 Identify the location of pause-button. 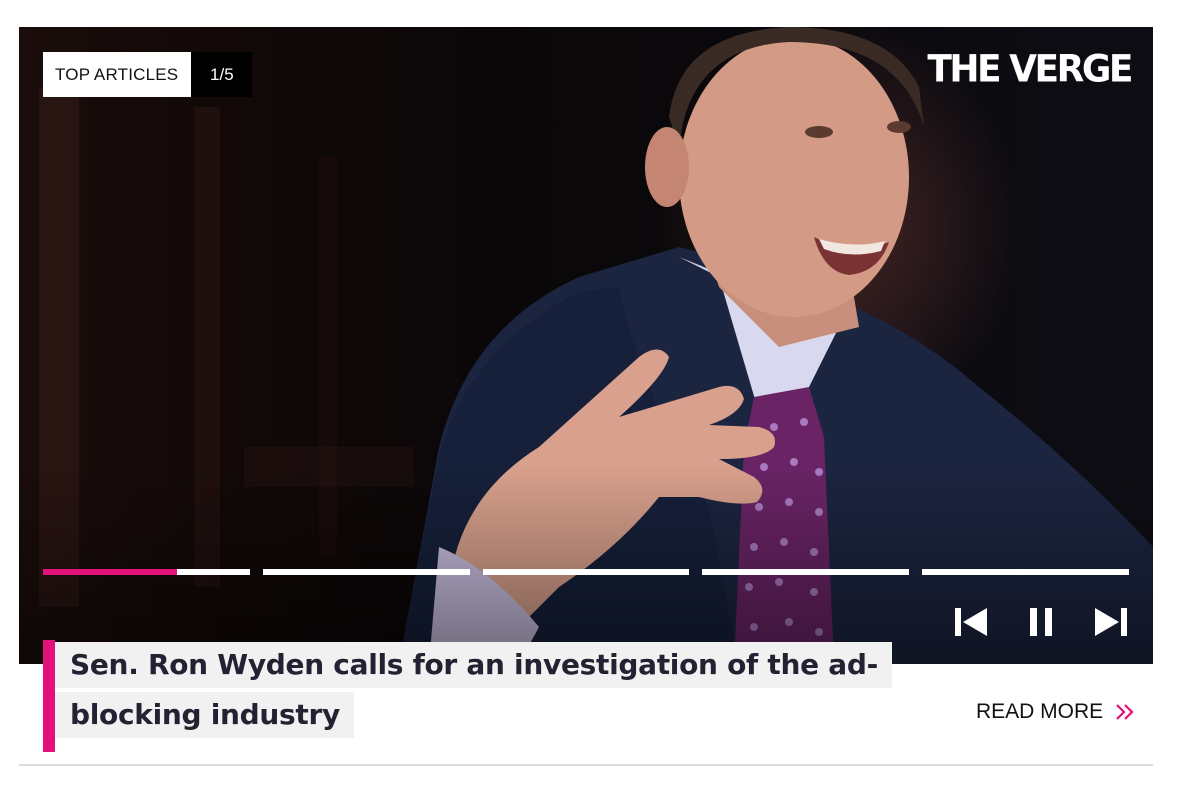
(1041, 622).